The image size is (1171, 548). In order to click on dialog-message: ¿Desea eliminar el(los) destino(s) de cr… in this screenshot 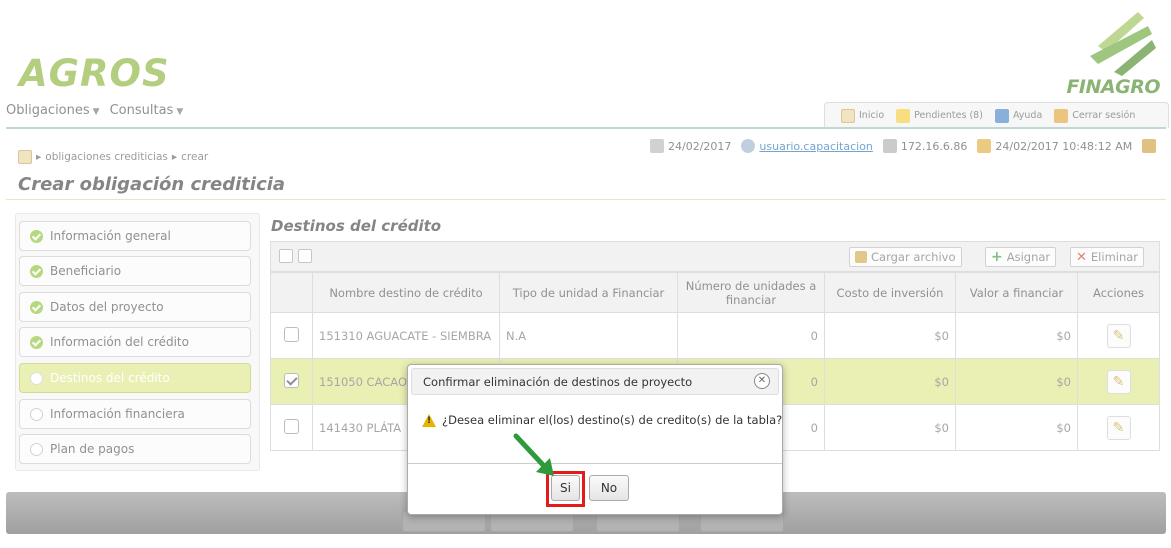, I will do `click(612, 420)`.